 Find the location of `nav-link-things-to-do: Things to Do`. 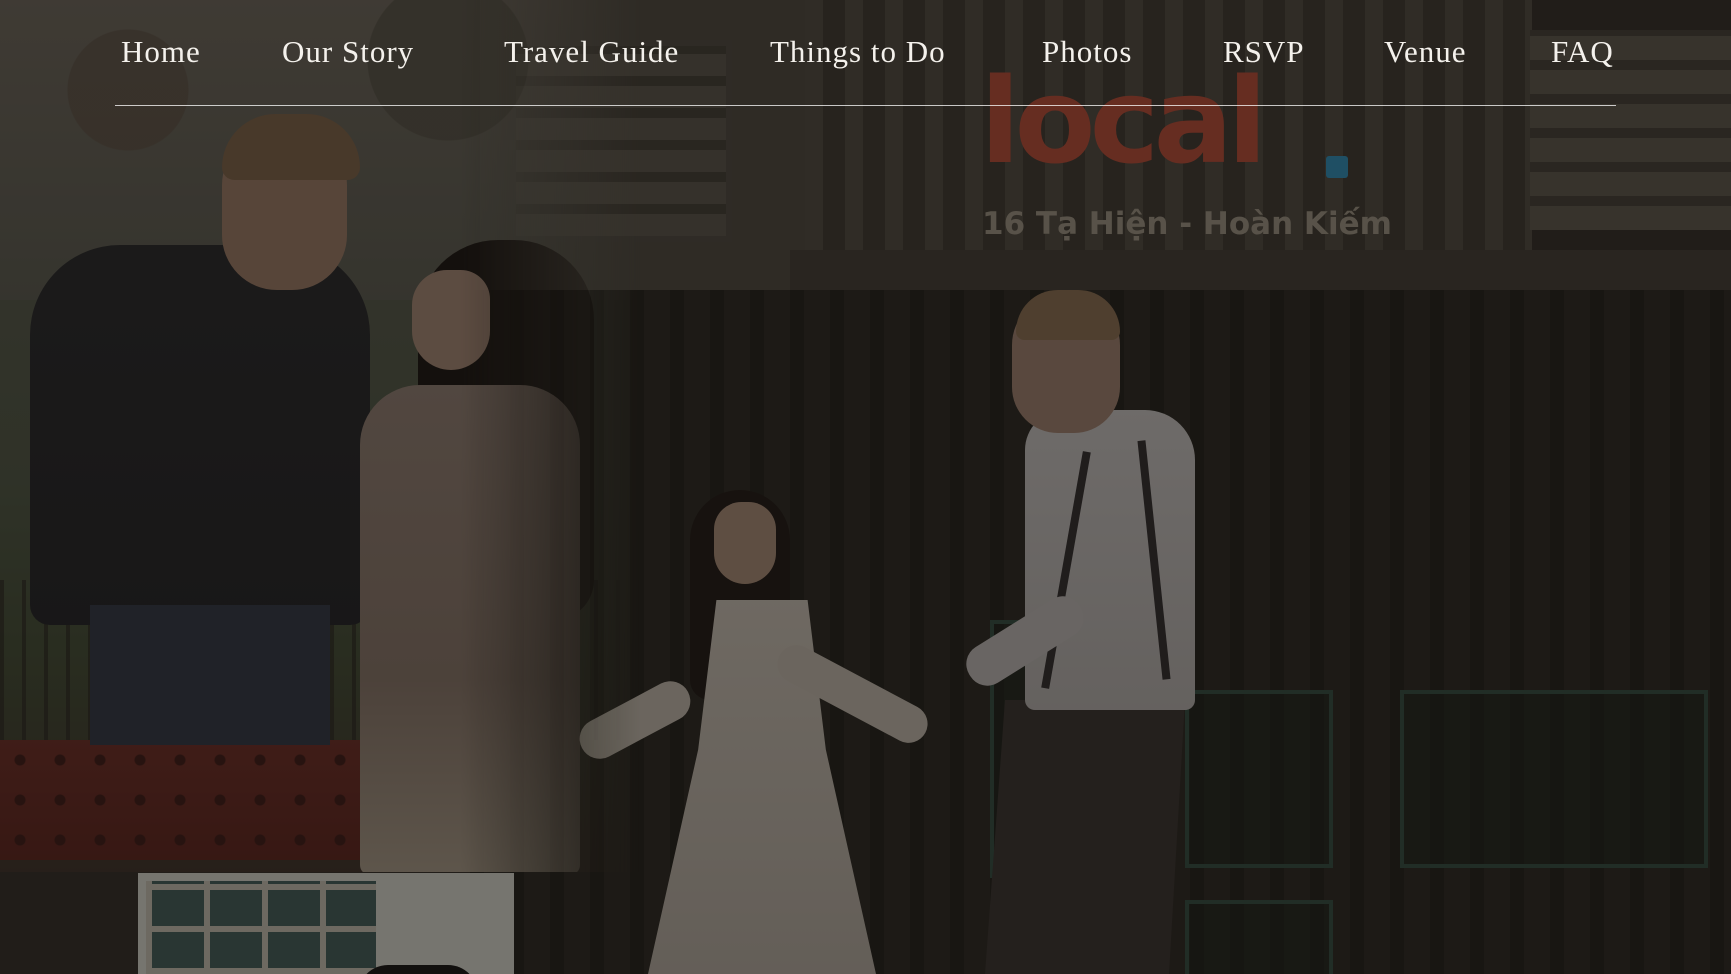

nav-link-things-to-do: Things to Do is located at coordinates (858, 51).